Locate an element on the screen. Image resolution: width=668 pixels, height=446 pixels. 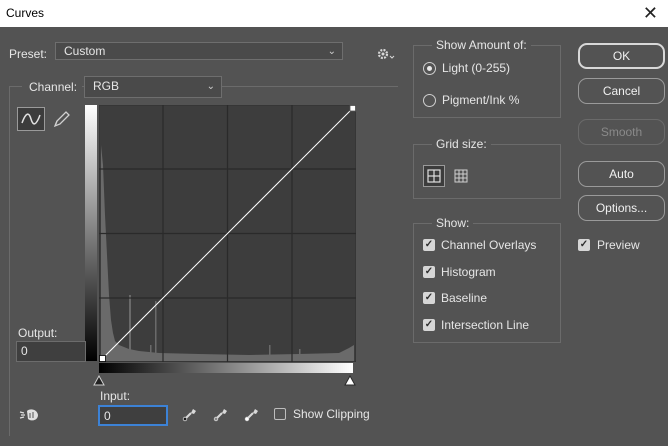
output-label: Output: is located at coordinates (38, 333).